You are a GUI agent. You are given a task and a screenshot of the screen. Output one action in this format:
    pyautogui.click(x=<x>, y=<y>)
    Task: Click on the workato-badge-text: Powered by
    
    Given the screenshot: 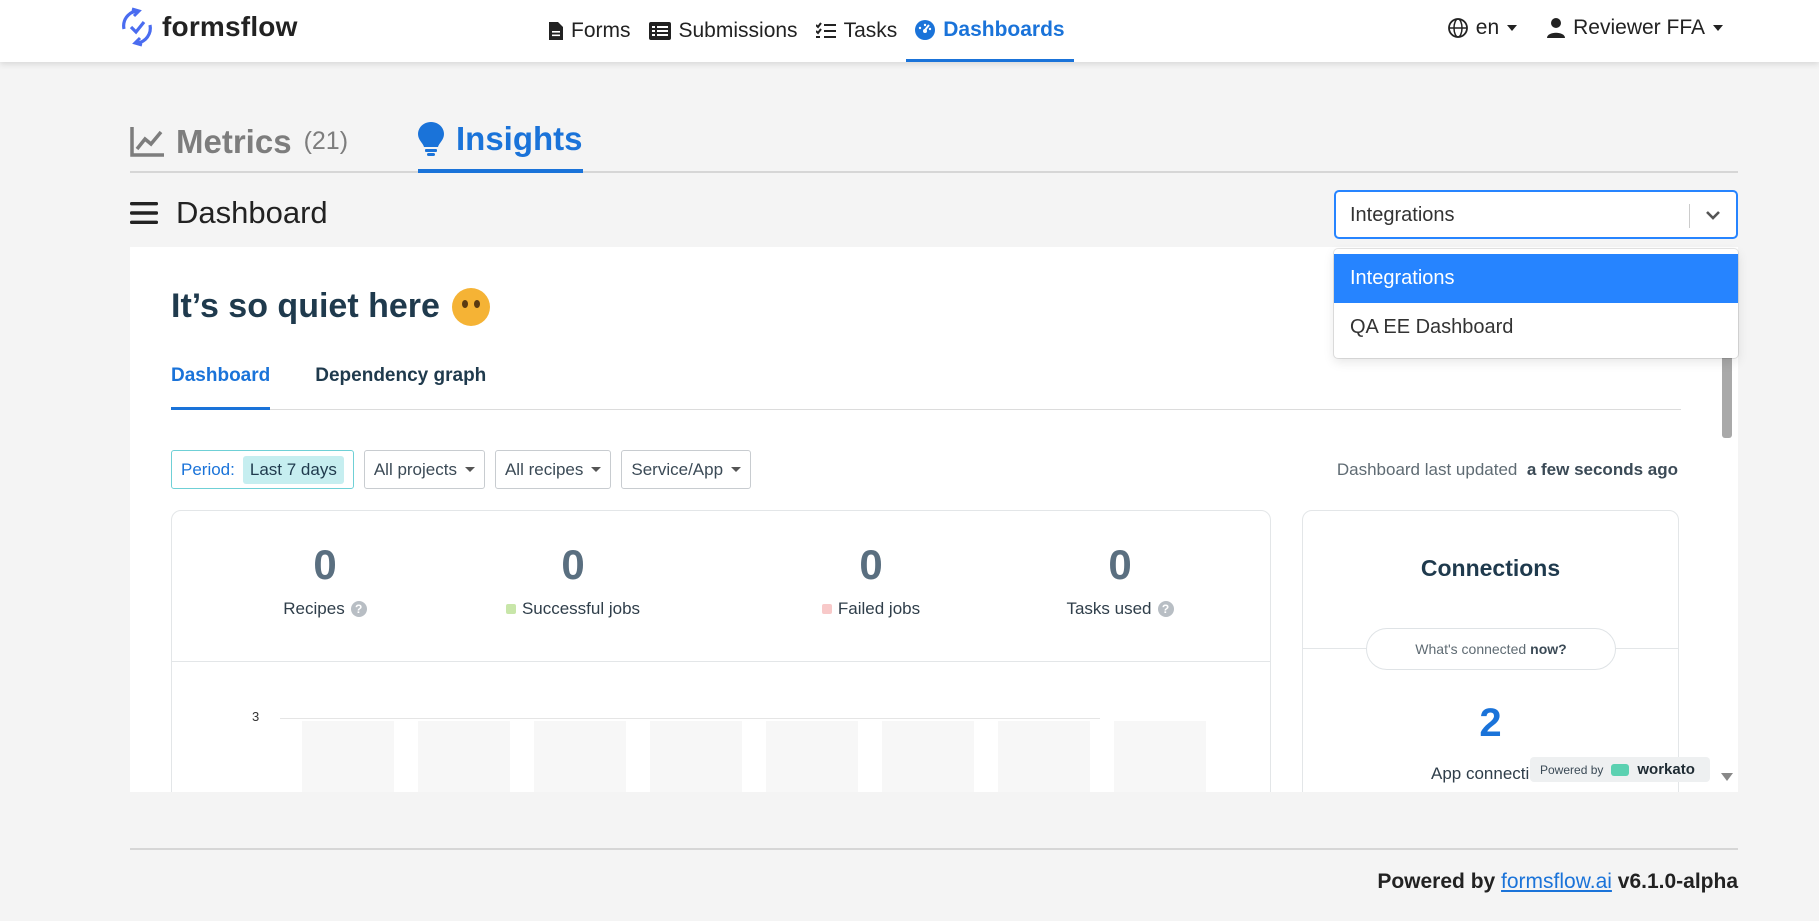 What is the action you would take?
    pyautogui.click(x=1572, y=769)
    